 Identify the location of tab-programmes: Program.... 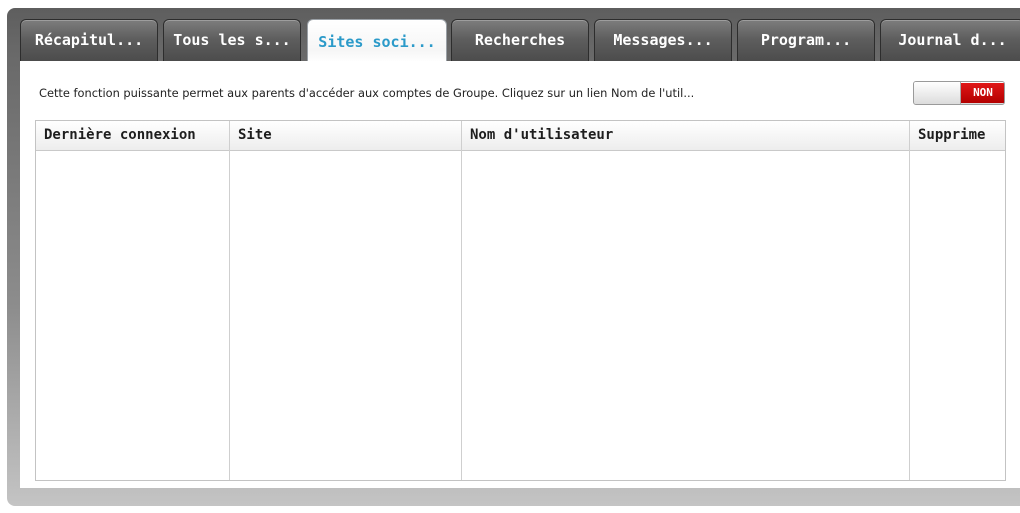
(806, 40).